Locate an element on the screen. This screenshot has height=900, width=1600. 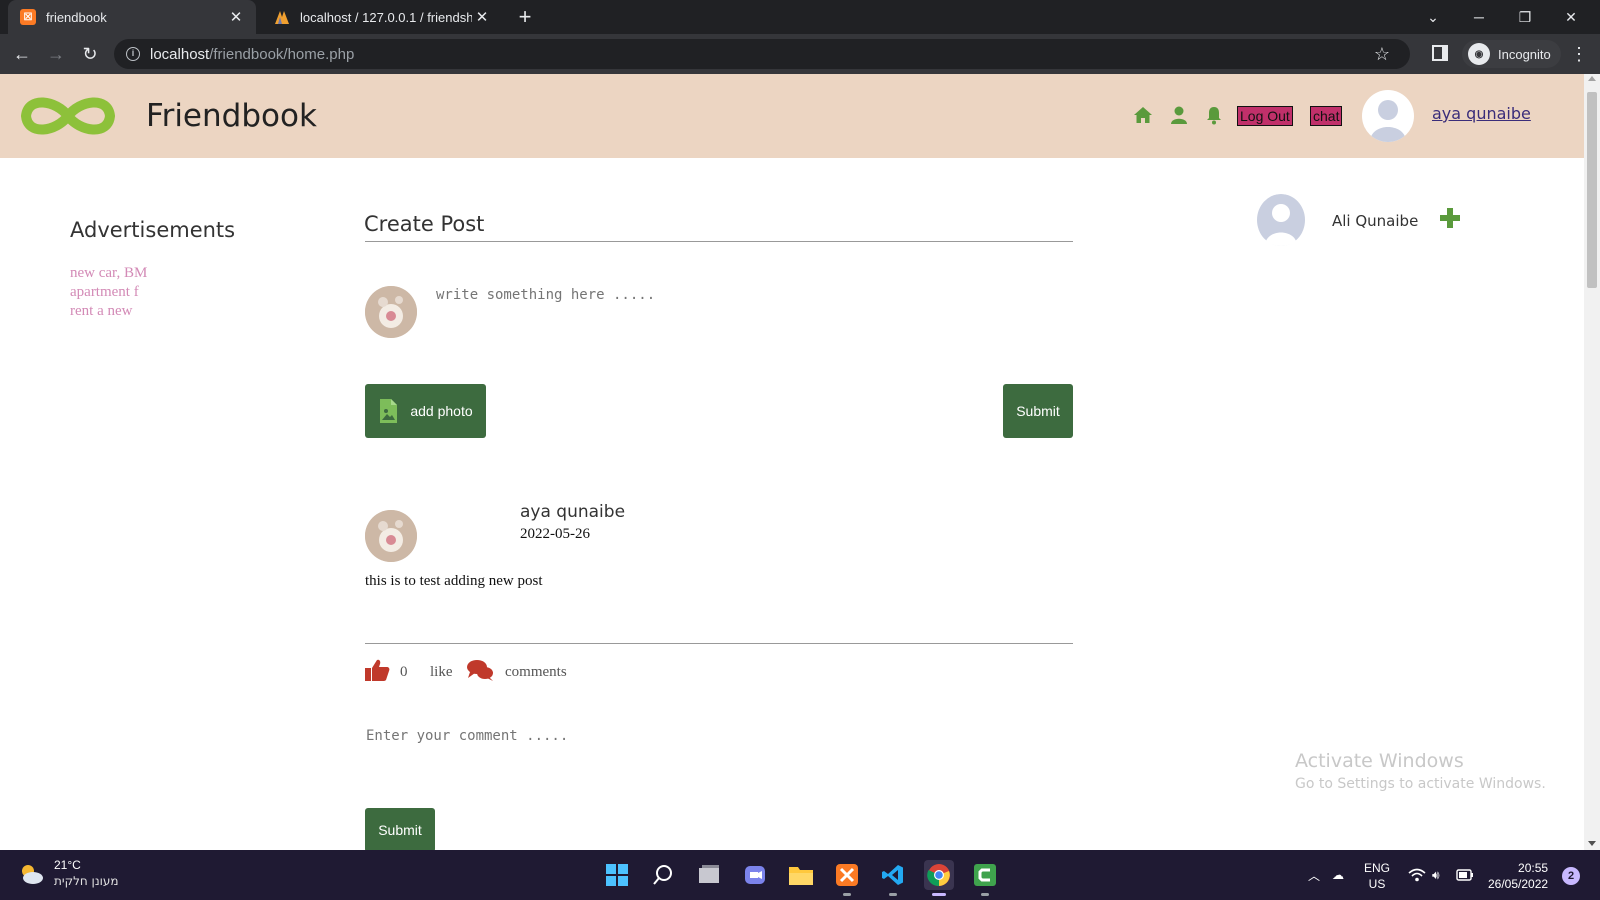
weather-condition: מעונן חלקית is located at coordinates (86, 881).